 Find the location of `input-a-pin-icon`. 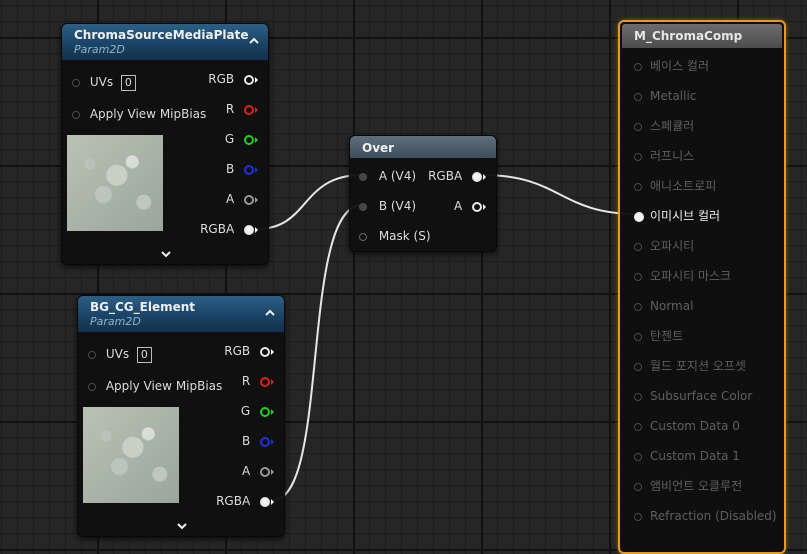

input-a-pin-icon is located at coordinates (363, 176).